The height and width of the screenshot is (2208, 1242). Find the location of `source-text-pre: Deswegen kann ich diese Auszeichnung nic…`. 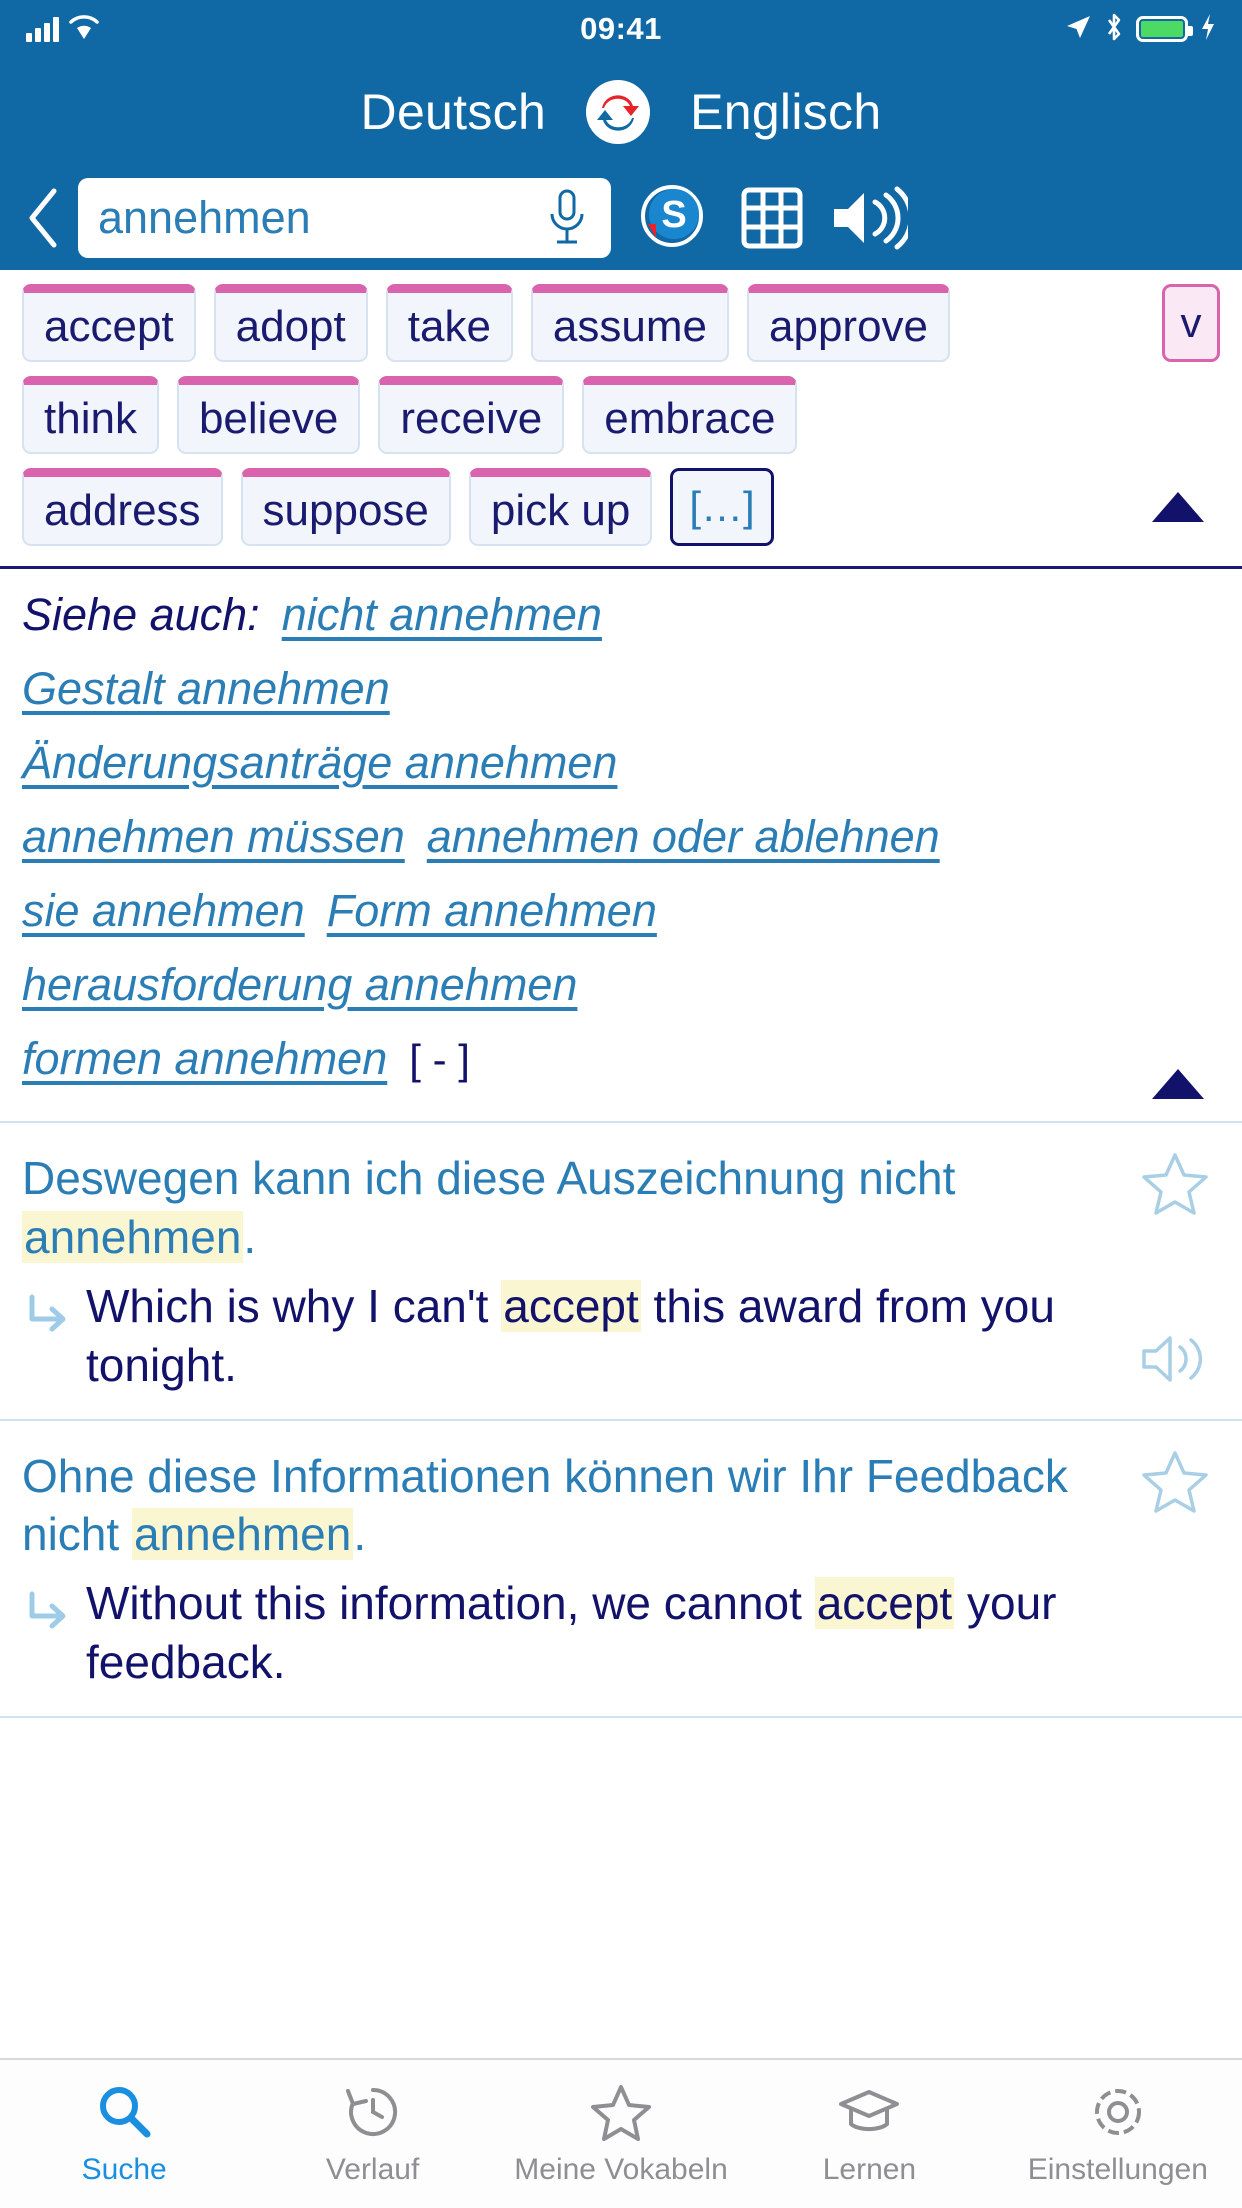

source-text-pre: Deswegen kann ich diese Auszeichnung nic… is located at coordinates (489, 1178).